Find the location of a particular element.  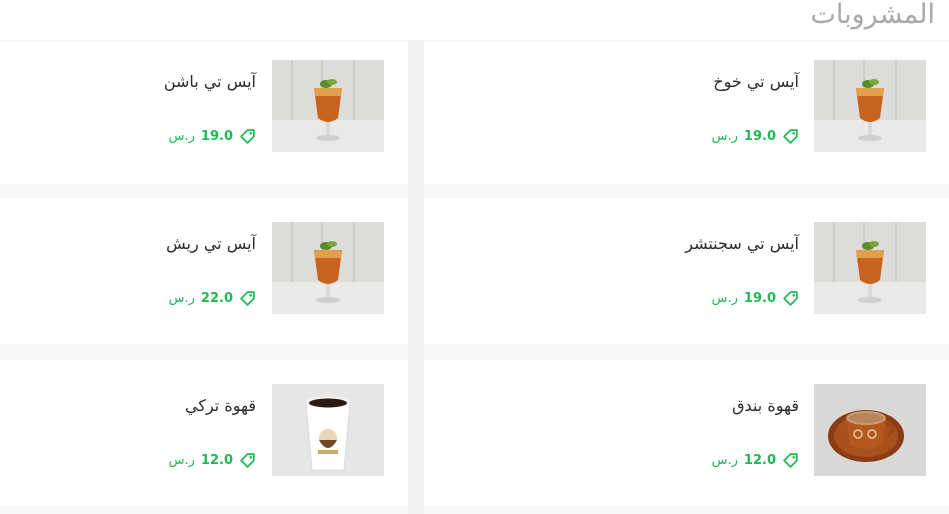

header-strip is located at coordinates (474, 20).